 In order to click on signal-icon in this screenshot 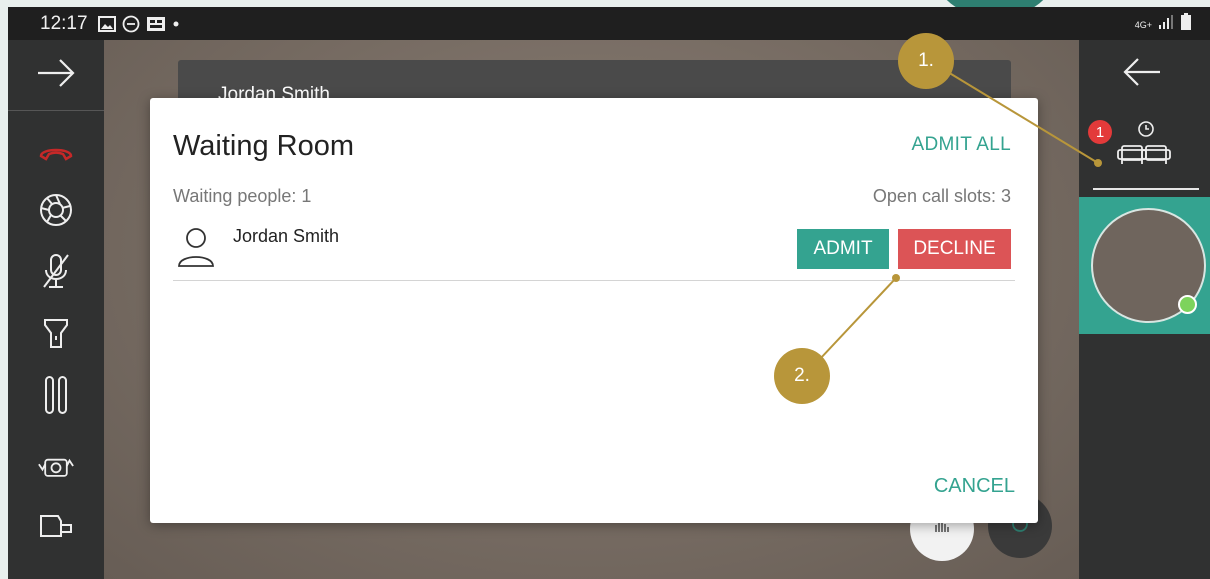, I will do `click(1166, 25)`.